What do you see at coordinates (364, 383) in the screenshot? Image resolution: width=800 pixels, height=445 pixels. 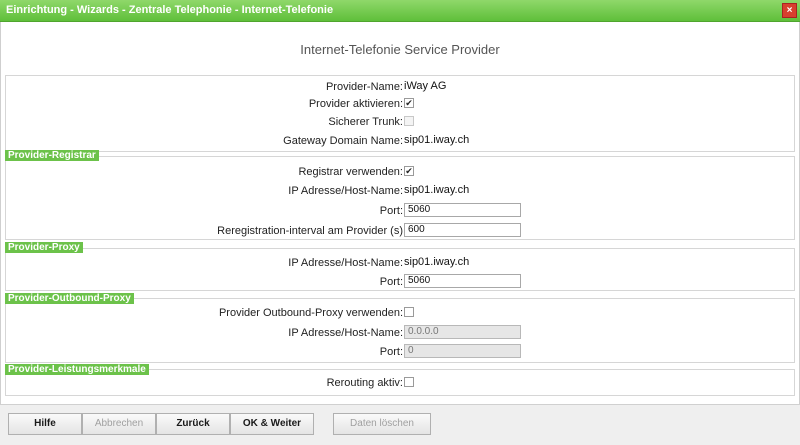 I see `rerouting-label: Rerouting aktiv:` at bounding box center [364, 383].